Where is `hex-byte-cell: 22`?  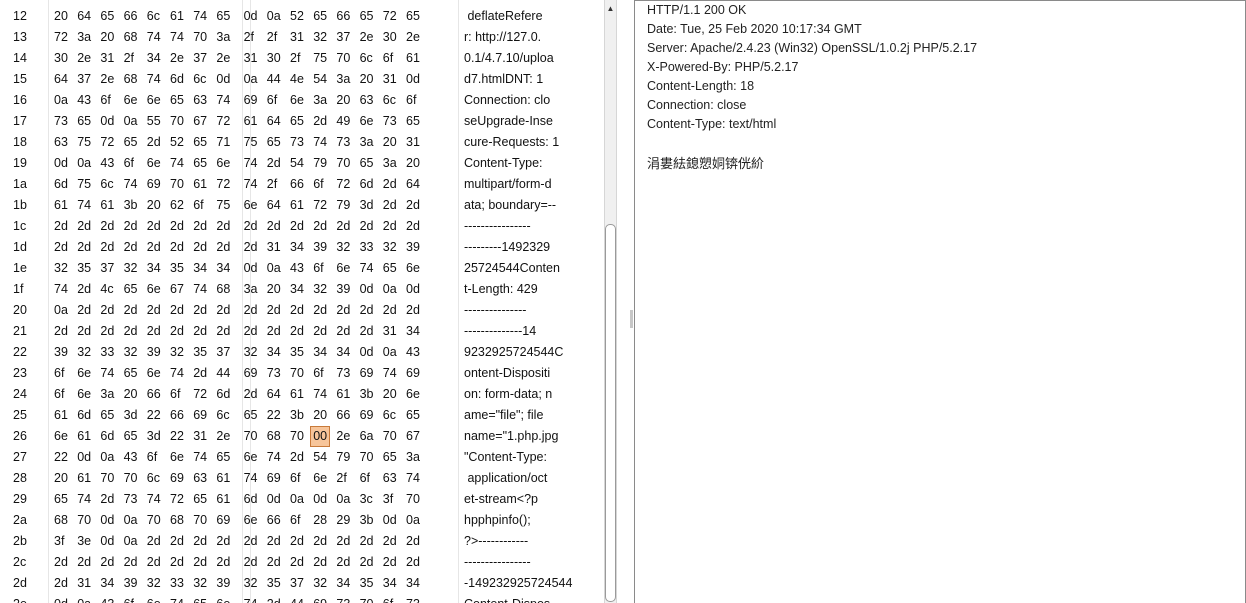
hex-byte-cell: 22 is located at coordinates (154, 415).